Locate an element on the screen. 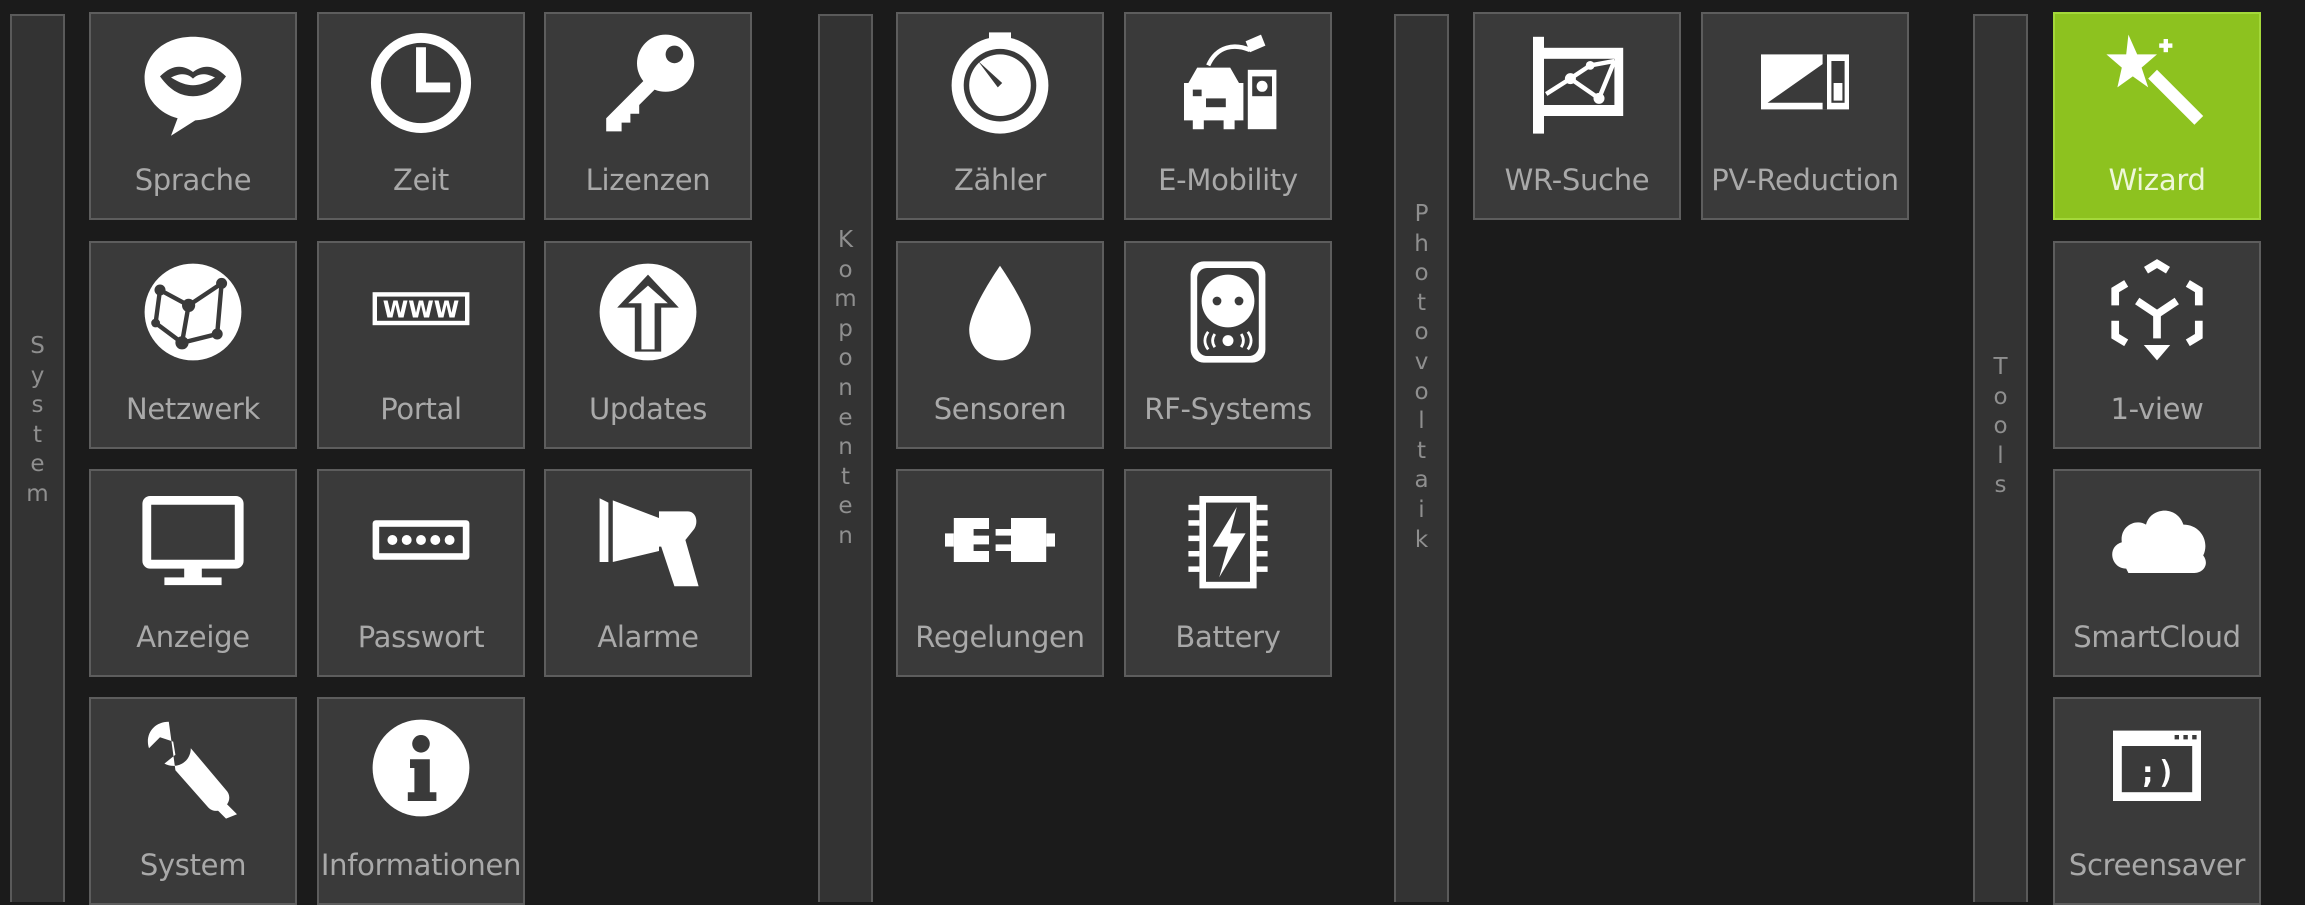 Image resolution: width=2305 pixels, height=905 pixels. tile-portal: WWW Portal is located at coordinates (421, 345).